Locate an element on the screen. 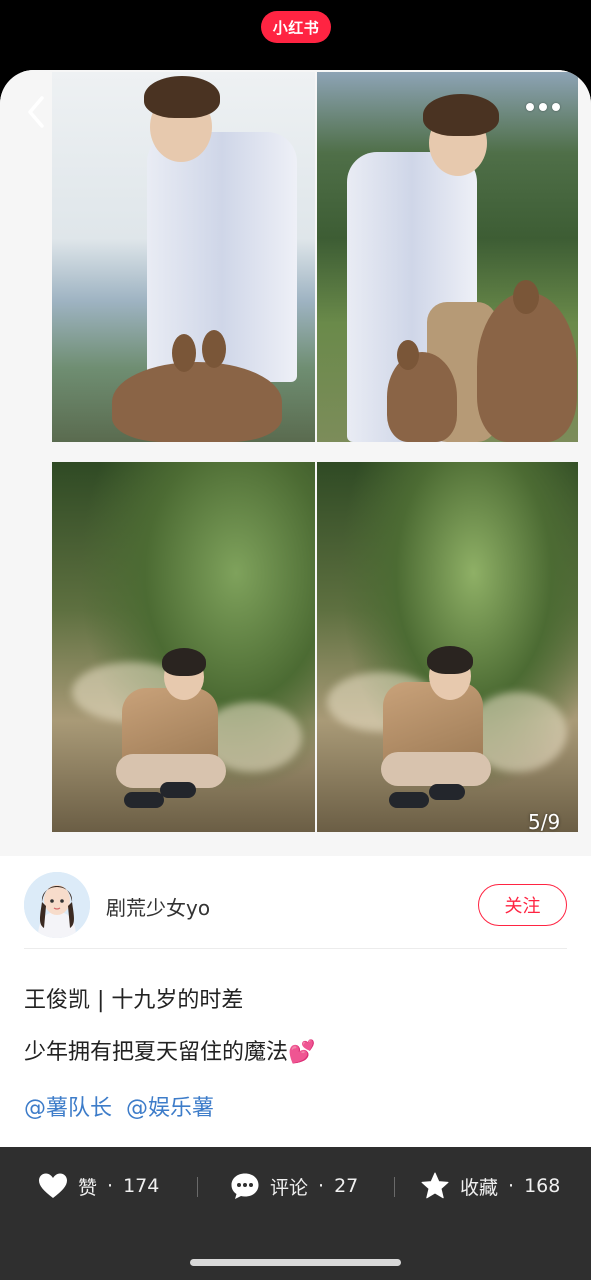 This screenshot has height=1280, width=591. comment-icon is located at coordinates (245, 1186).